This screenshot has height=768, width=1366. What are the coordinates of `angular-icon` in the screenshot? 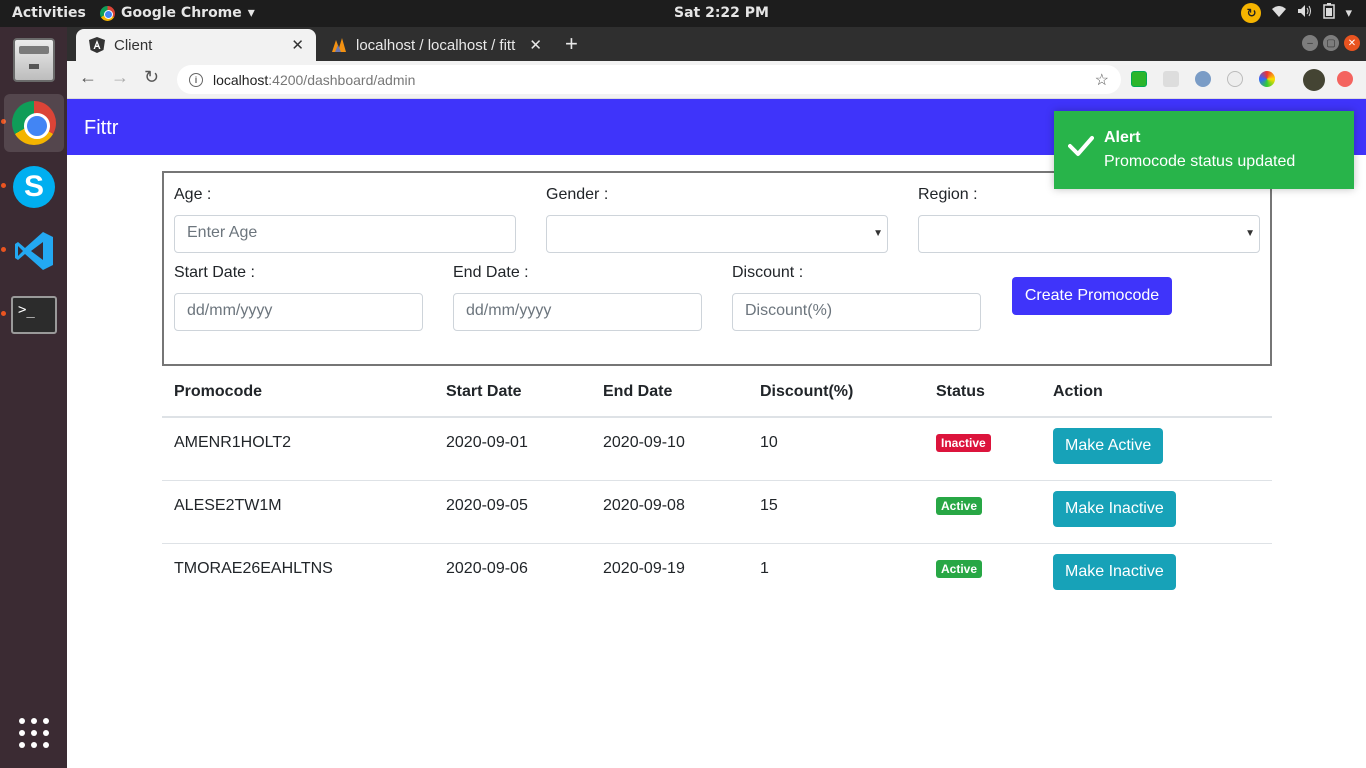 It's located at (97, 45).